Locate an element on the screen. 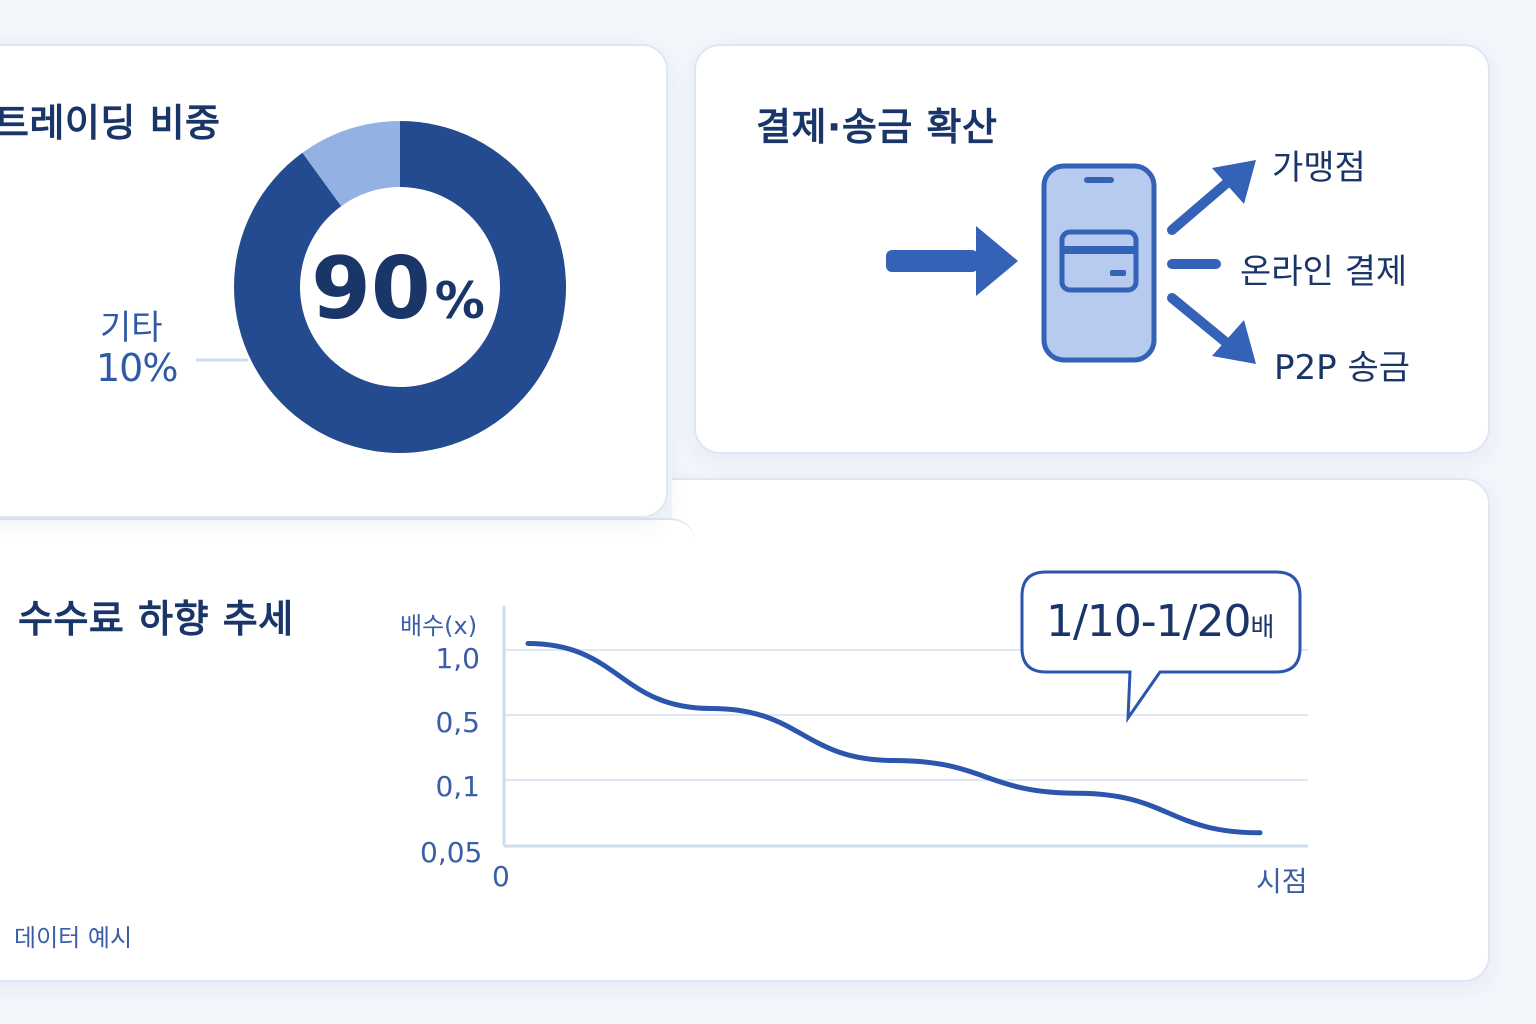 This screenshot has height=1024, width=1536. callout-unit: 배 is located at coordinates (1262, 628).